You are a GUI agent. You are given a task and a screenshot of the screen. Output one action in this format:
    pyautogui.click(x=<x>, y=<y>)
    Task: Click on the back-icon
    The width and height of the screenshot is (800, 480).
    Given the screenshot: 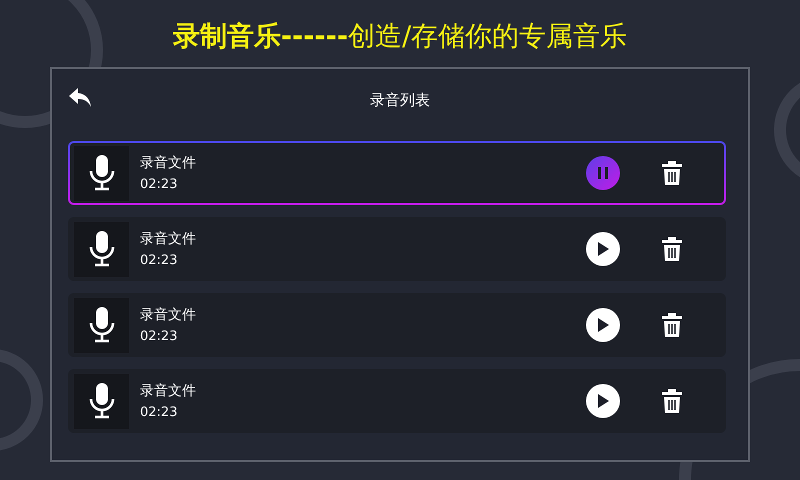 What is the action you would take?
    pyautogui.click(x=80, y=98)
    